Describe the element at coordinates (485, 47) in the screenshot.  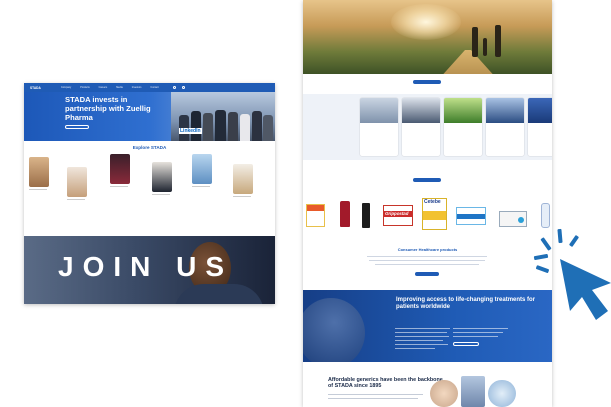
I see `child-silhouette` at that location.